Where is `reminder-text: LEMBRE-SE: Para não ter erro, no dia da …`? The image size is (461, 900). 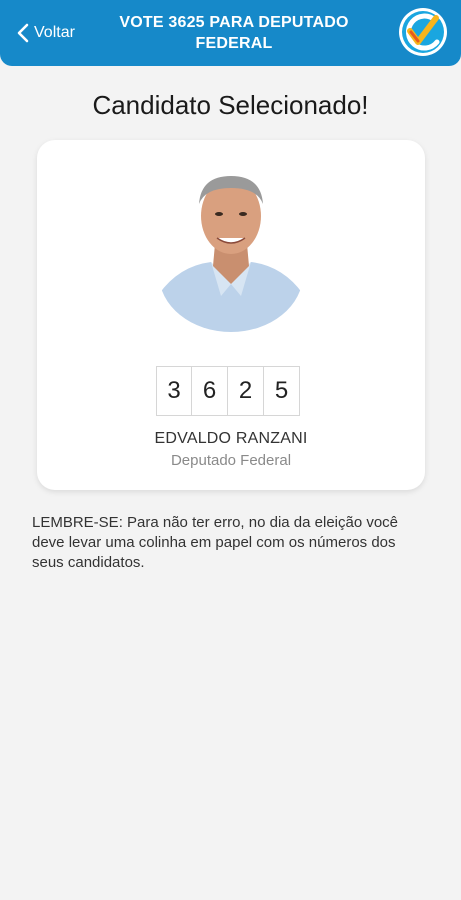
reminder-text: LEMBRE-SE: Para não ter erro, no dia da … is located at coordinates (215, 542).